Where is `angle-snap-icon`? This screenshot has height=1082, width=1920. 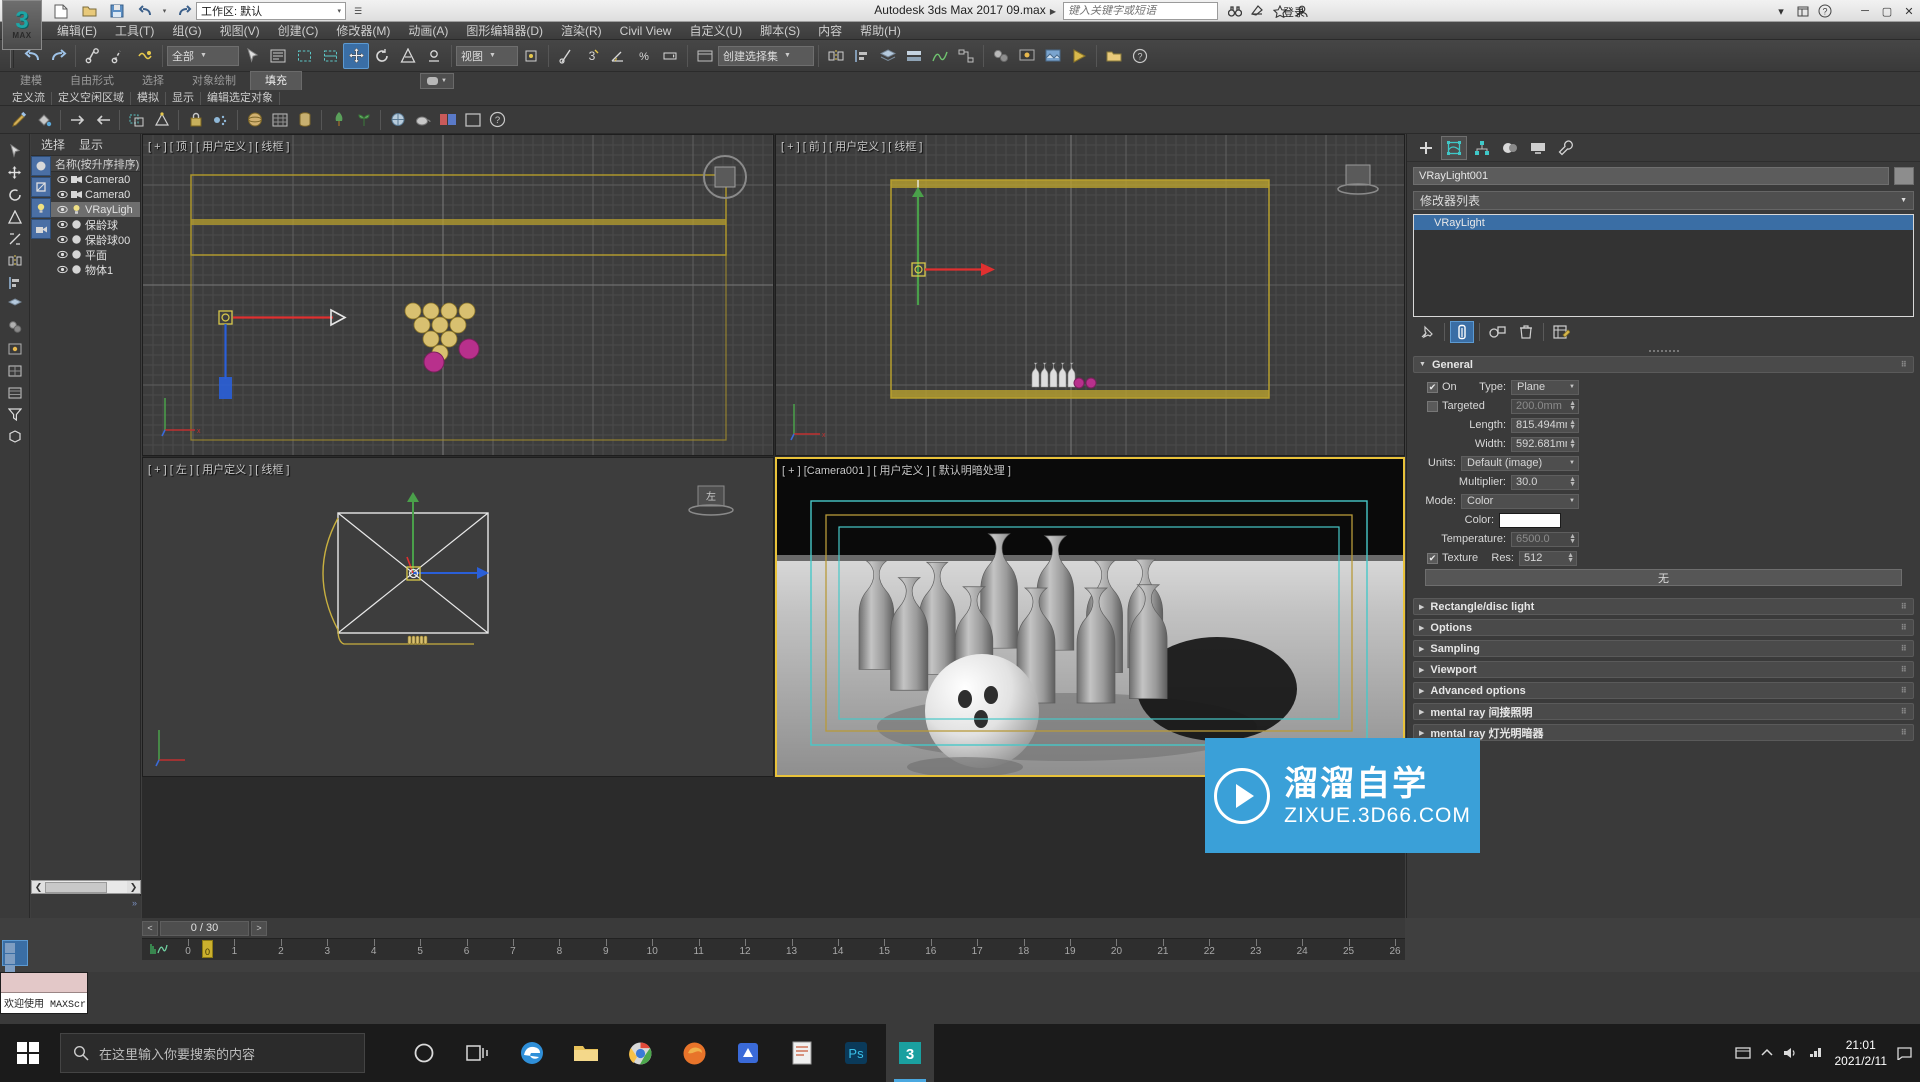
angle-snap-icon is located at coordinates (618, 56).